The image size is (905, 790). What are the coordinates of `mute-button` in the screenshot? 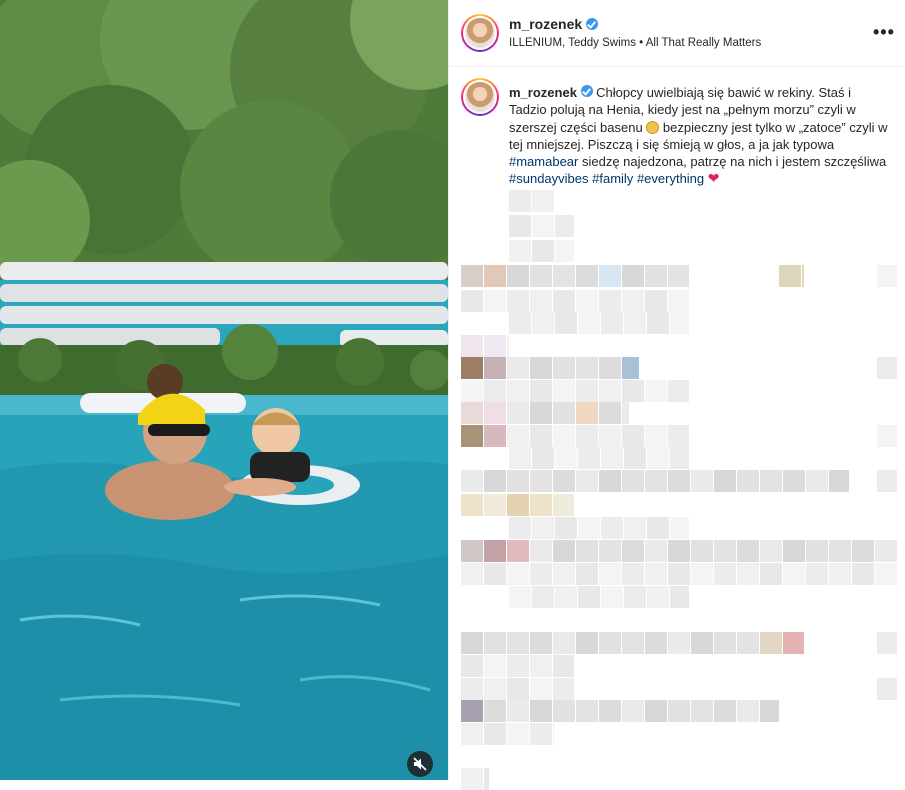 It's located at (420, 764).